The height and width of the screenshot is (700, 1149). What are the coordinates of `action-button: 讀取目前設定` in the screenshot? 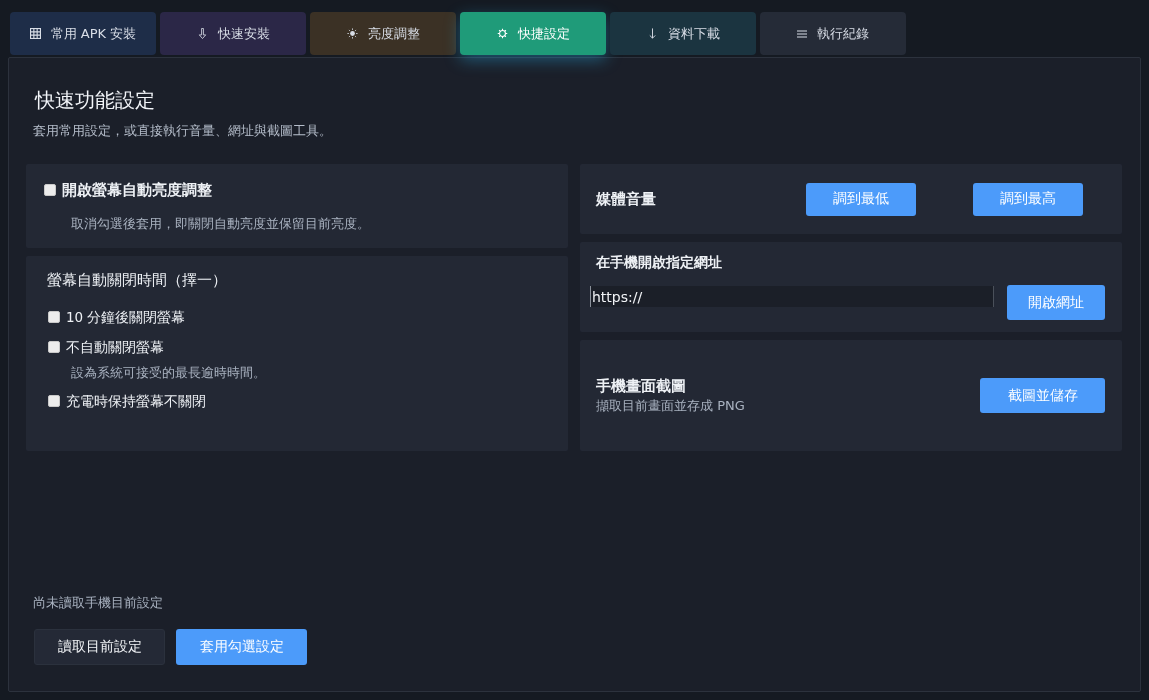 It's located at (99, 647).